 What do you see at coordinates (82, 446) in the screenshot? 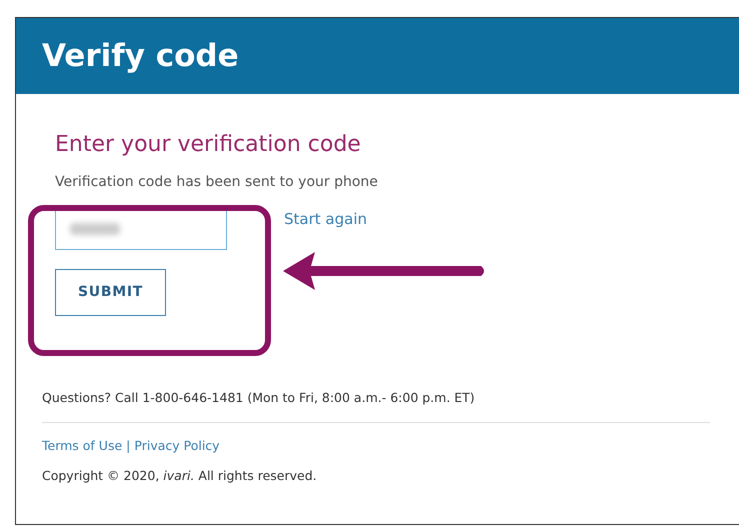
I see `terms-link: Terms of Use` at bounding box center [82, 446].